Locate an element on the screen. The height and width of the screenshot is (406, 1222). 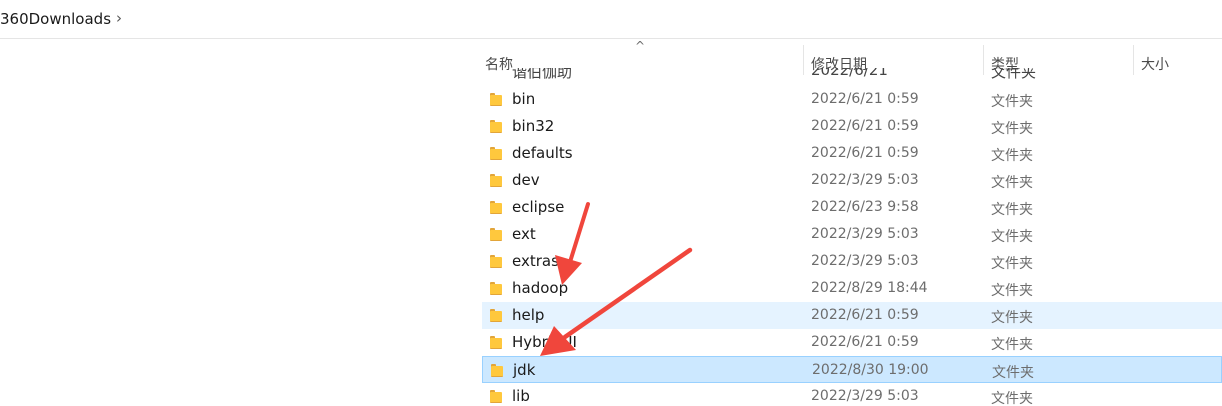
red-arrow-icon is located at coordinates (572, 243).